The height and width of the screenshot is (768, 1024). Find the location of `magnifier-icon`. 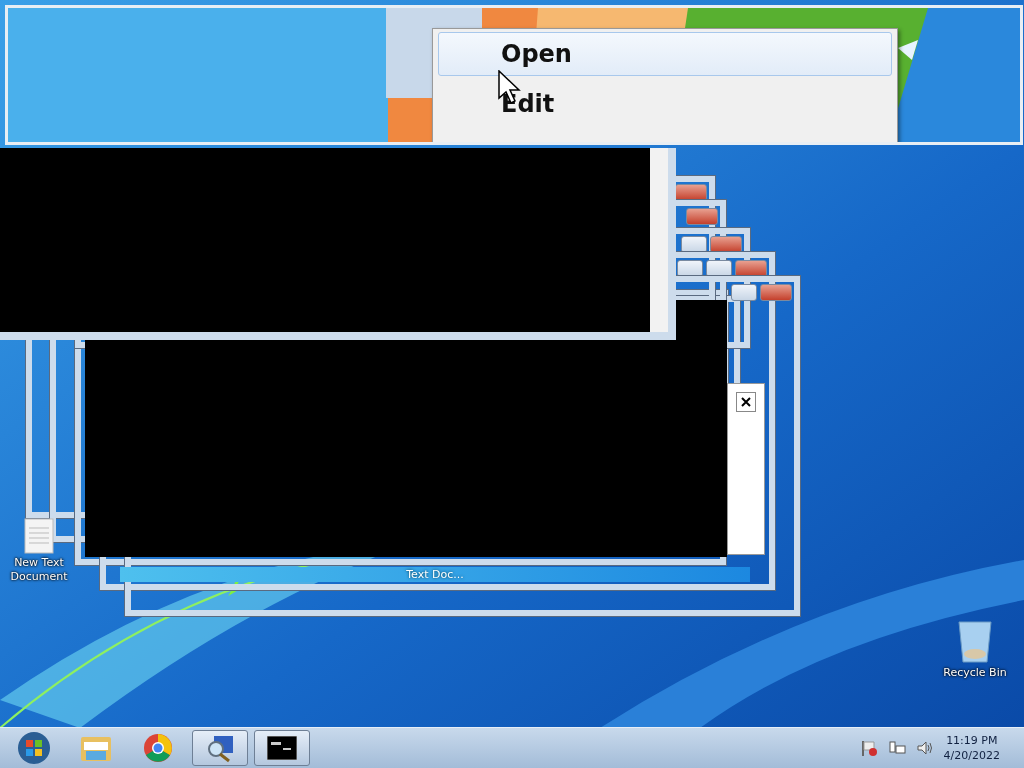

magnifier-icon is located at coordinates (220, 748).